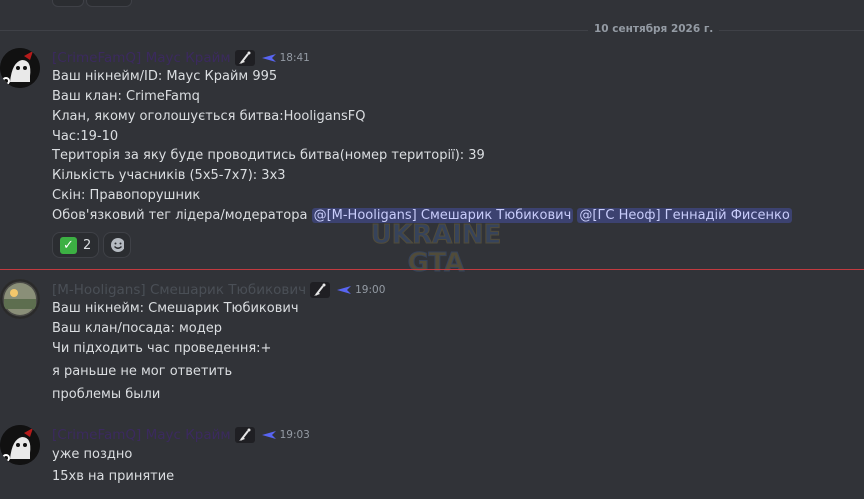  Describe the element at coordinates (436, 263) in the screenshot. I see `svg-text: GTA` at that location.